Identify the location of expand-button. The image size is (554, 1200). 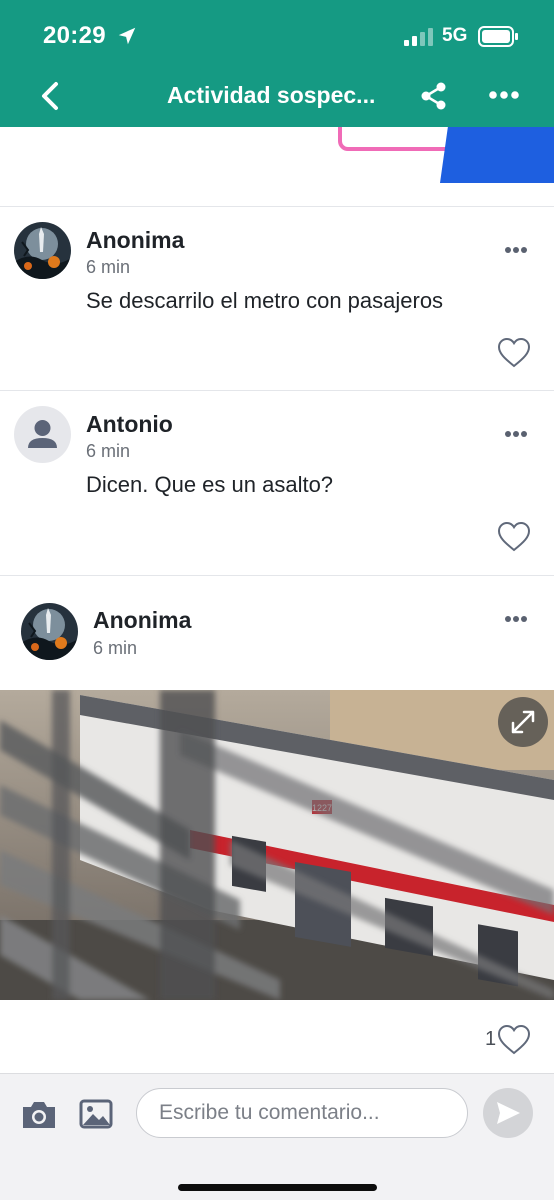
(523, 722).